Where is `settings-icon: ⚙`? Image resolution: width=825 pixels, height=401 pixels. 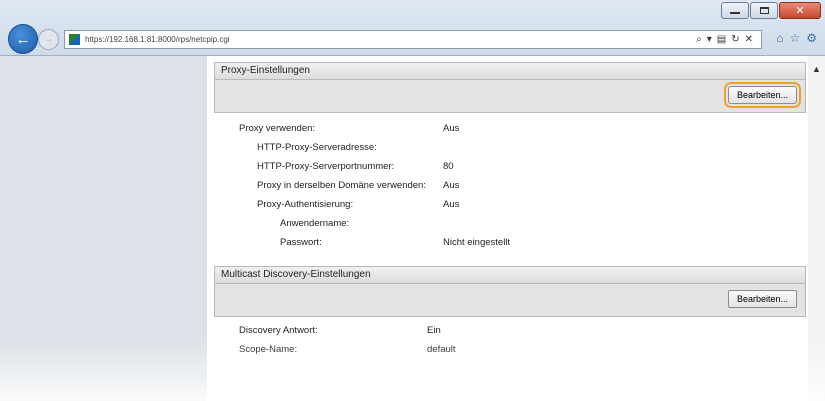
settings-icon: ⚙ is located at coordinates (811, 38).